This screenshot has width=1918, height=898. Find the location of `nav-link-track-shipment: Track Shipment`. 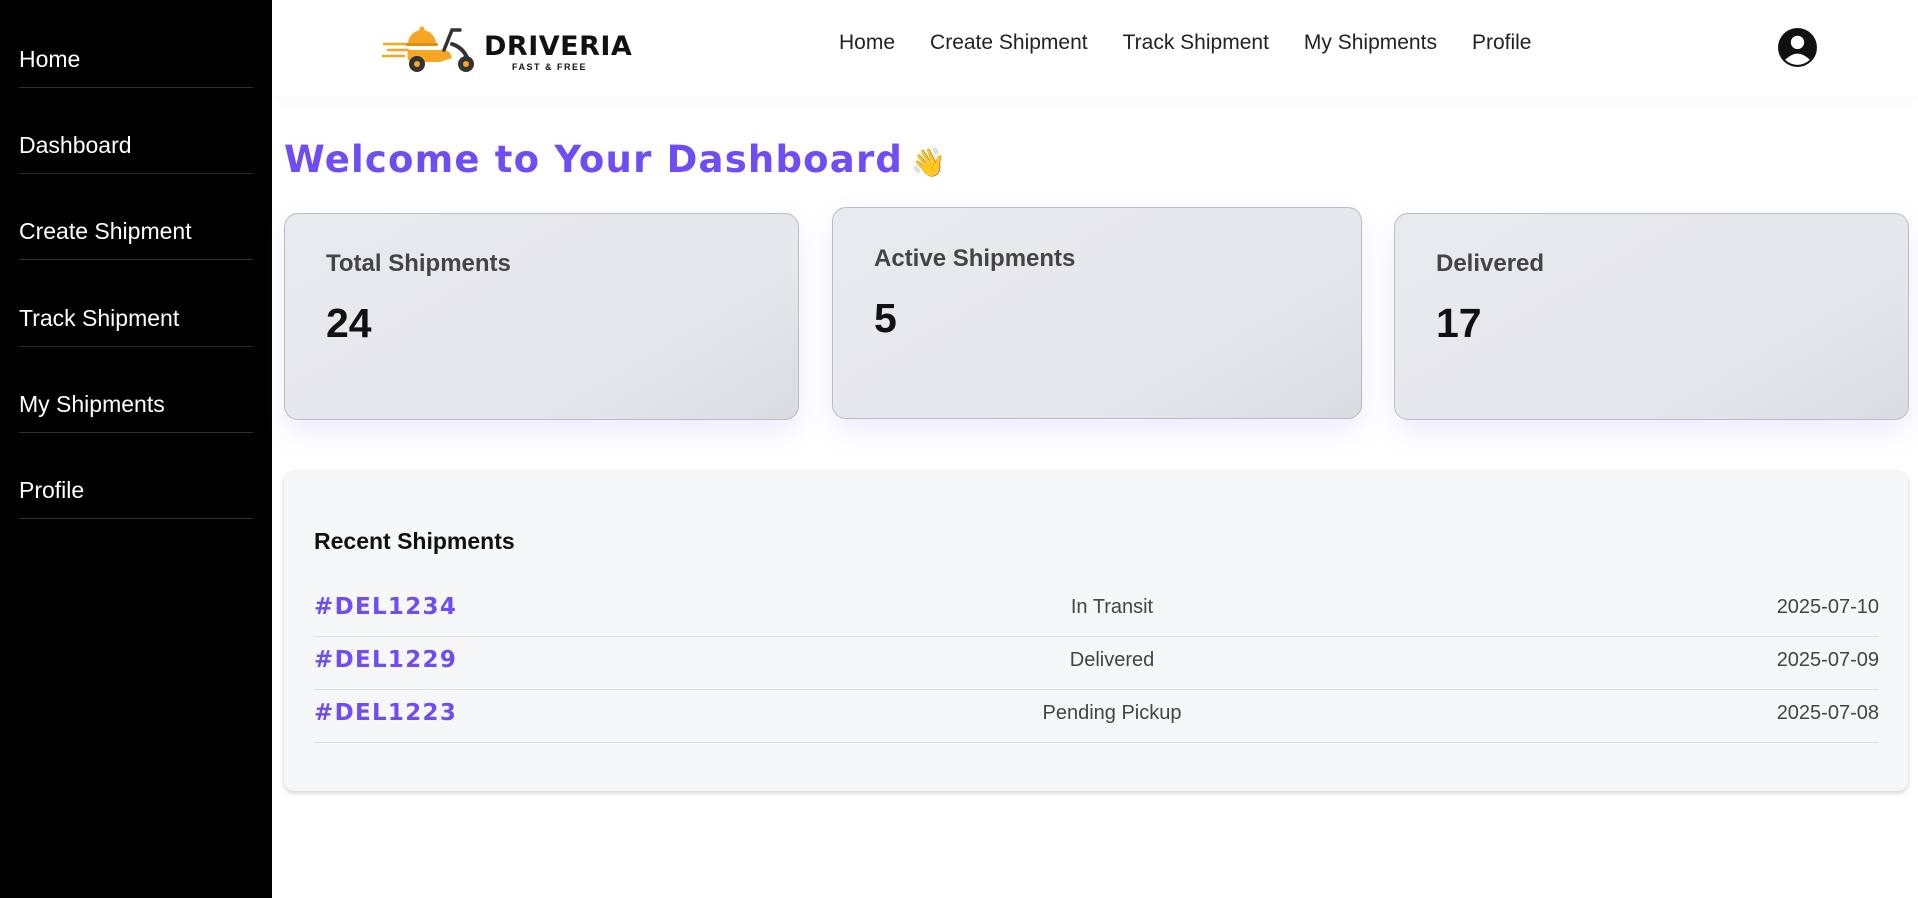

nav-link-track-shipment: Track Shipment is located at coordinates (1196, 43).